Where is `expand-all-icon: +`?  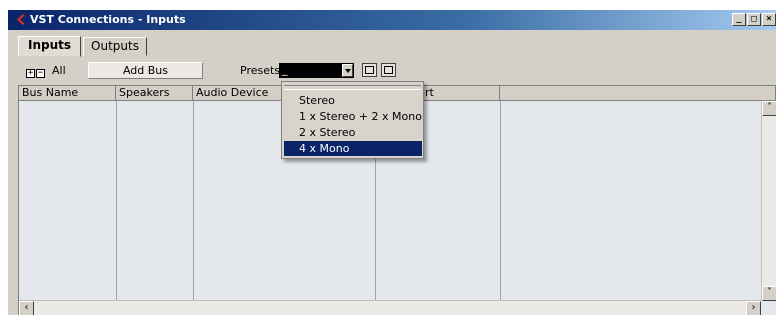 expand-all-icon: + is located at coordinates (30, 73).